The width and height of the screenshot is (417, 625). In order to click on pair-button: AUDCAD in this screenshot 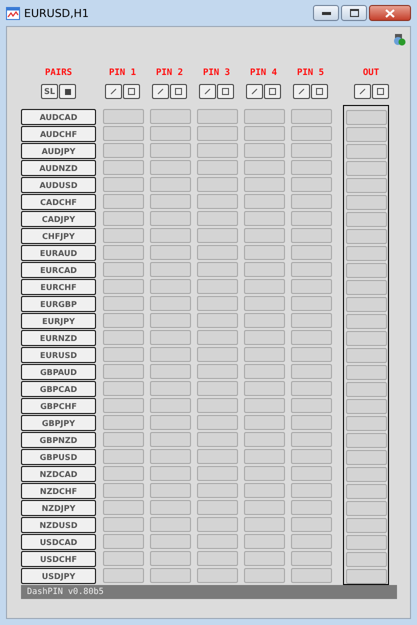, I will do `click(58, 117)`.